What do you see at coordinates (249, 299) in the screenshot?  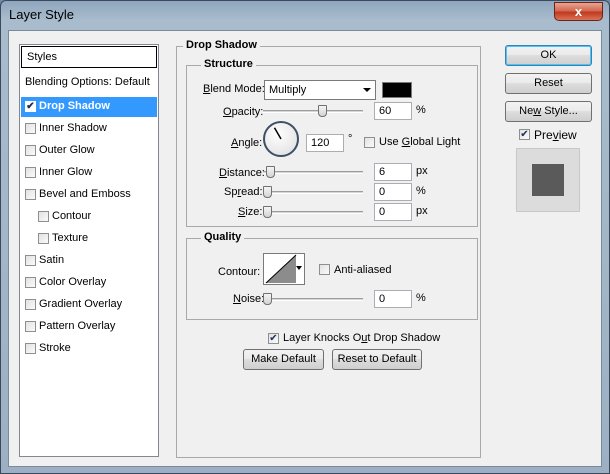 I see `noise-label: Noise:` at bounding box center [249, 299].